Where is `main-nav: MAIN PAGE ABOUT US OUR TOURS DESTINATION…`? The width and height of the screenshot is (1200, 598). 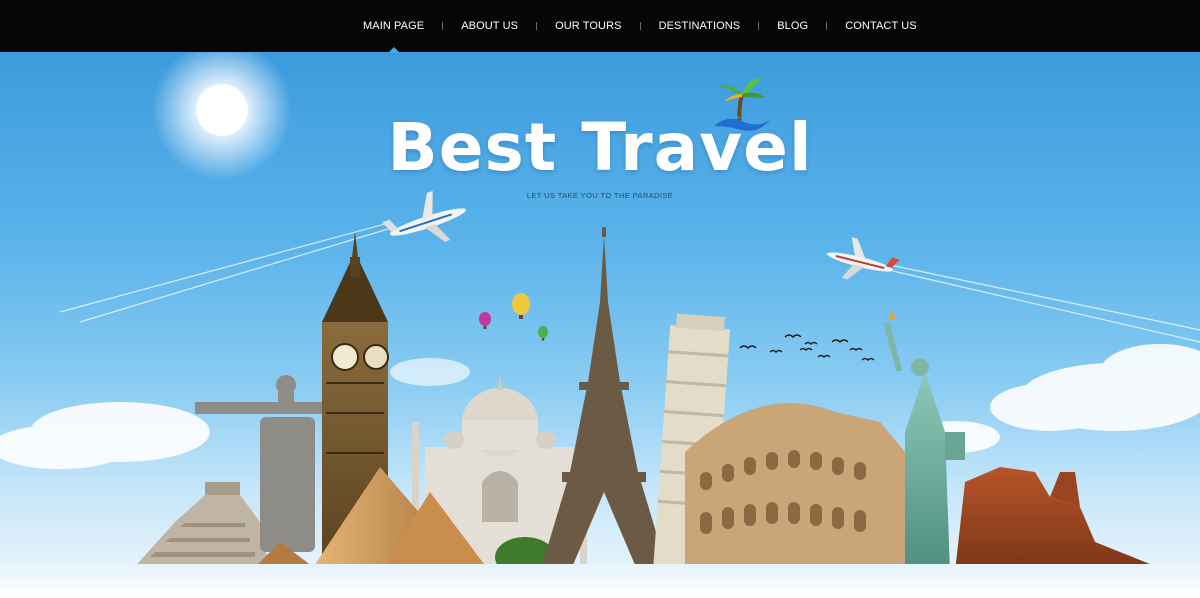 main-nav: MAIN PAGE ABOUT US OUR TOURS DESTINATION… is located at coordinates (600, 26).